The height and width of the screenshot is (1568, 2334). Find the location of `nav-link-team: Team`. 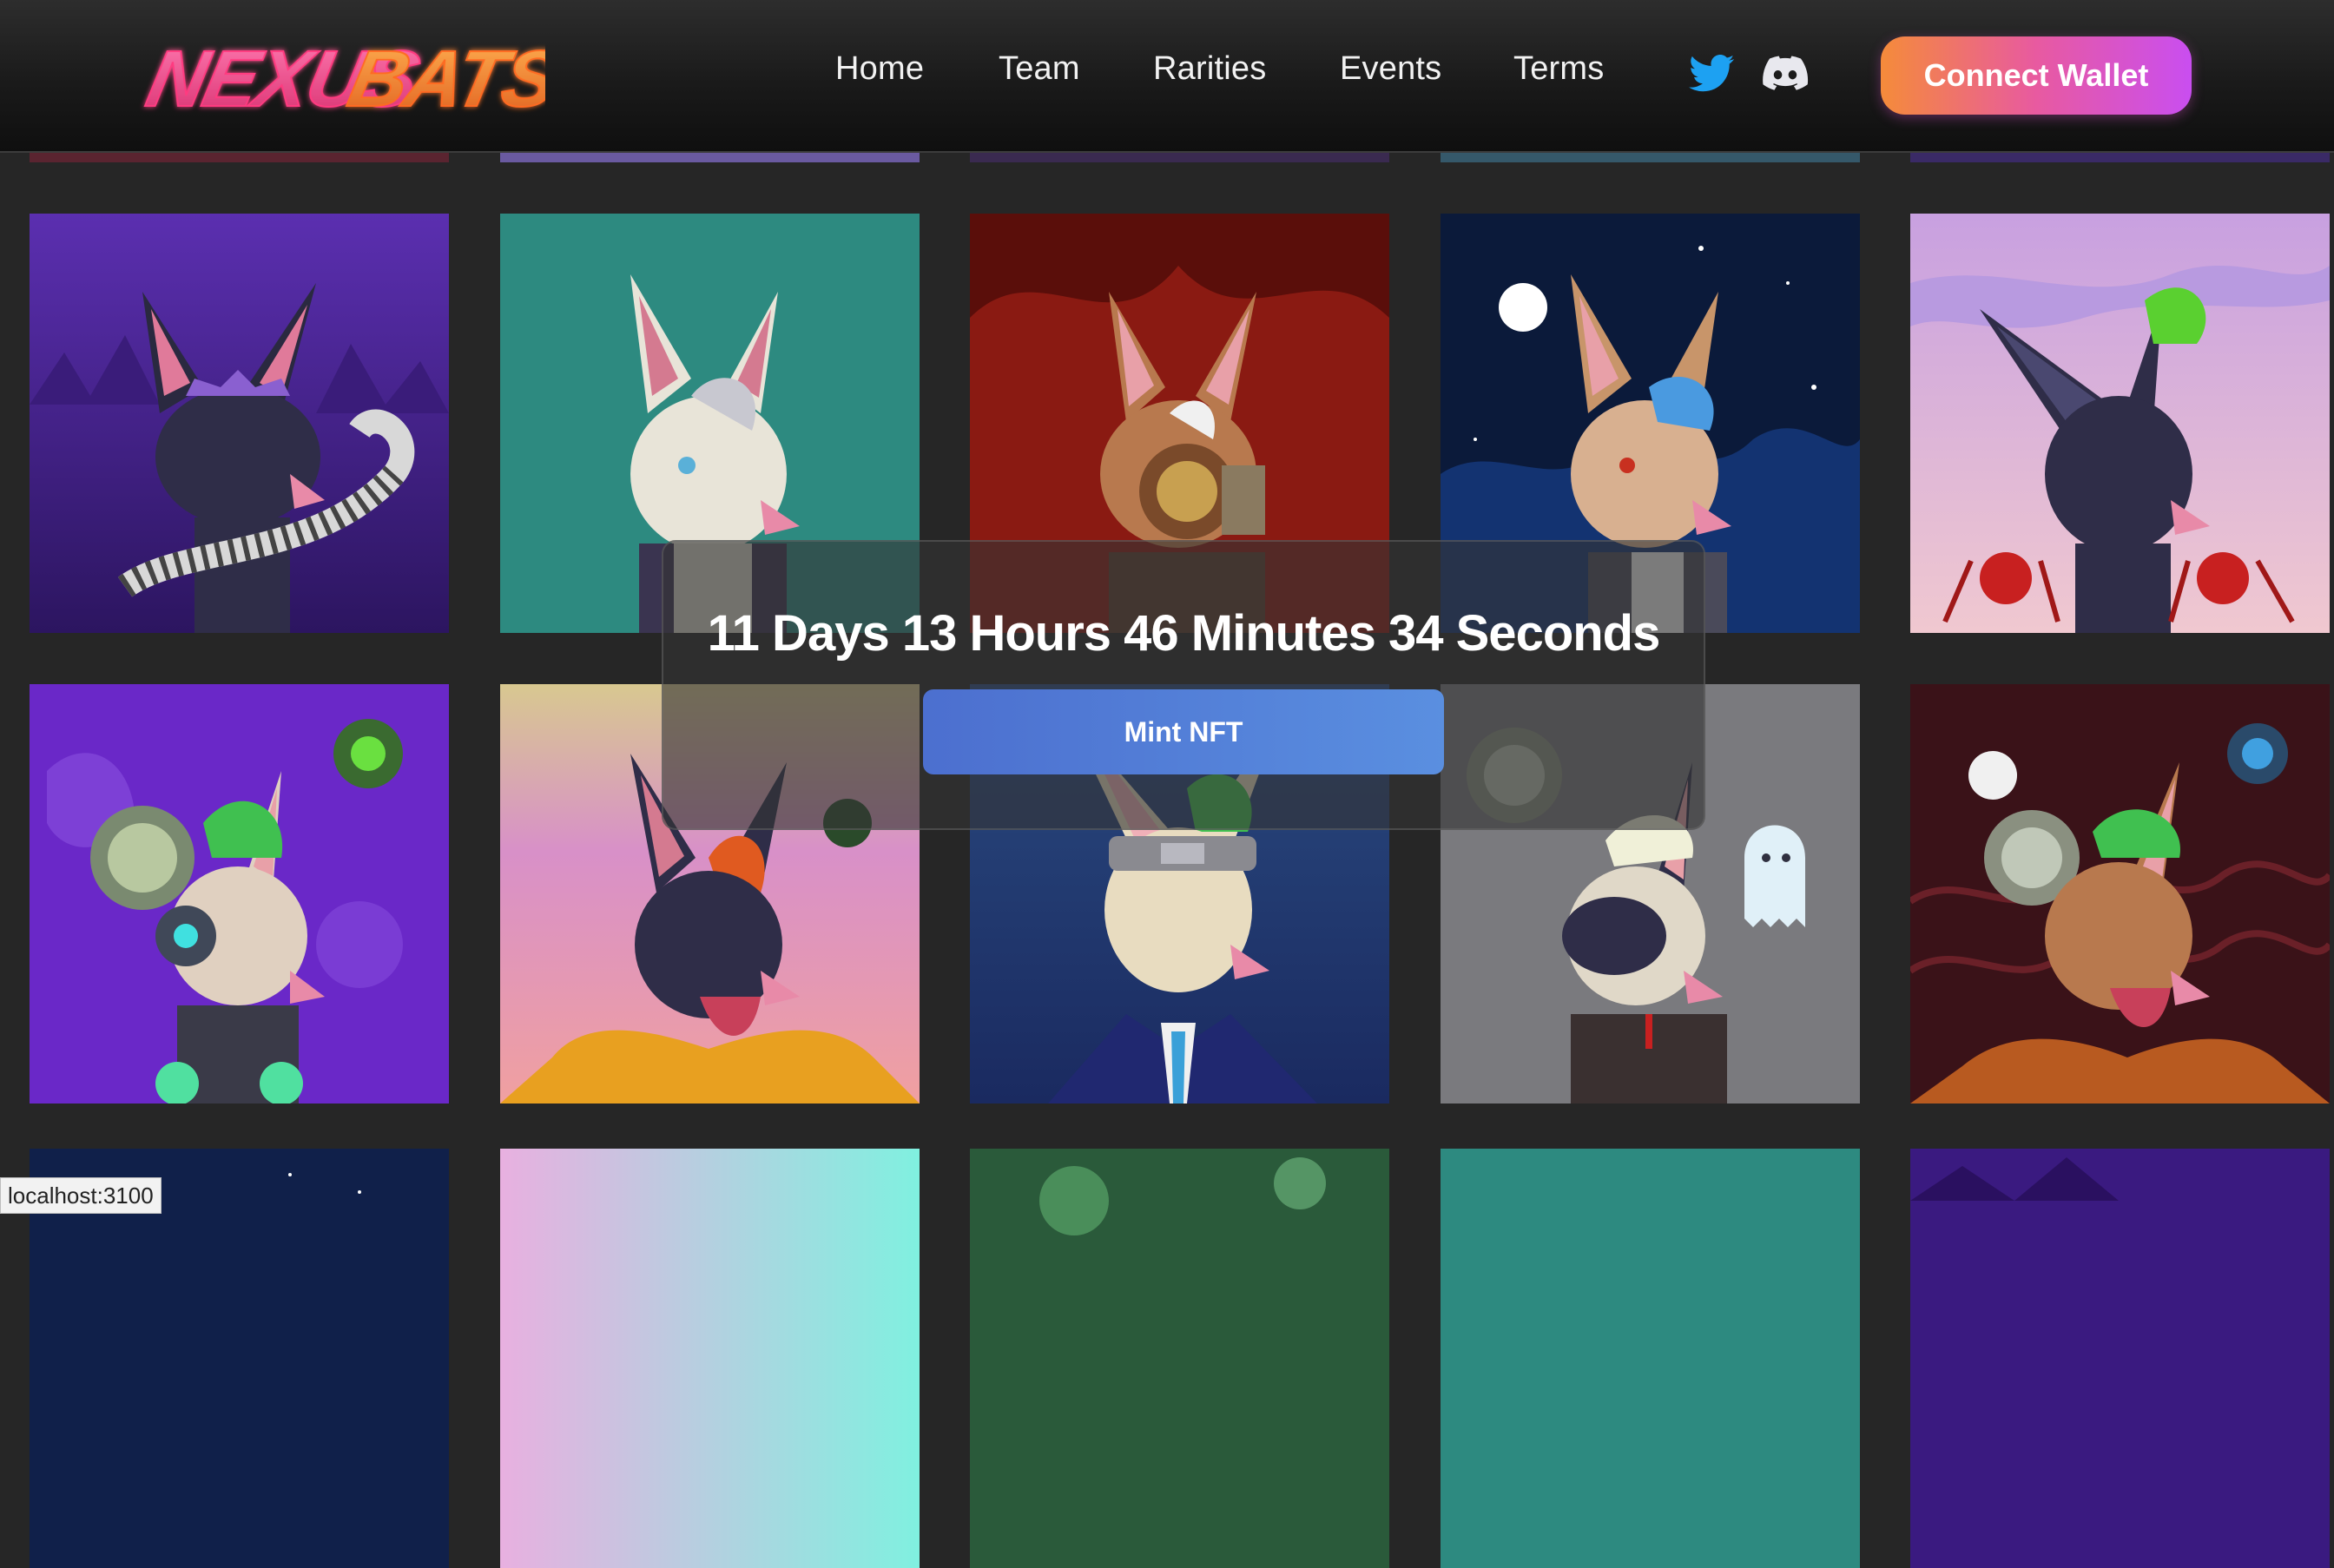

nav-link-team: Team is located at coordinates (1039, 69).